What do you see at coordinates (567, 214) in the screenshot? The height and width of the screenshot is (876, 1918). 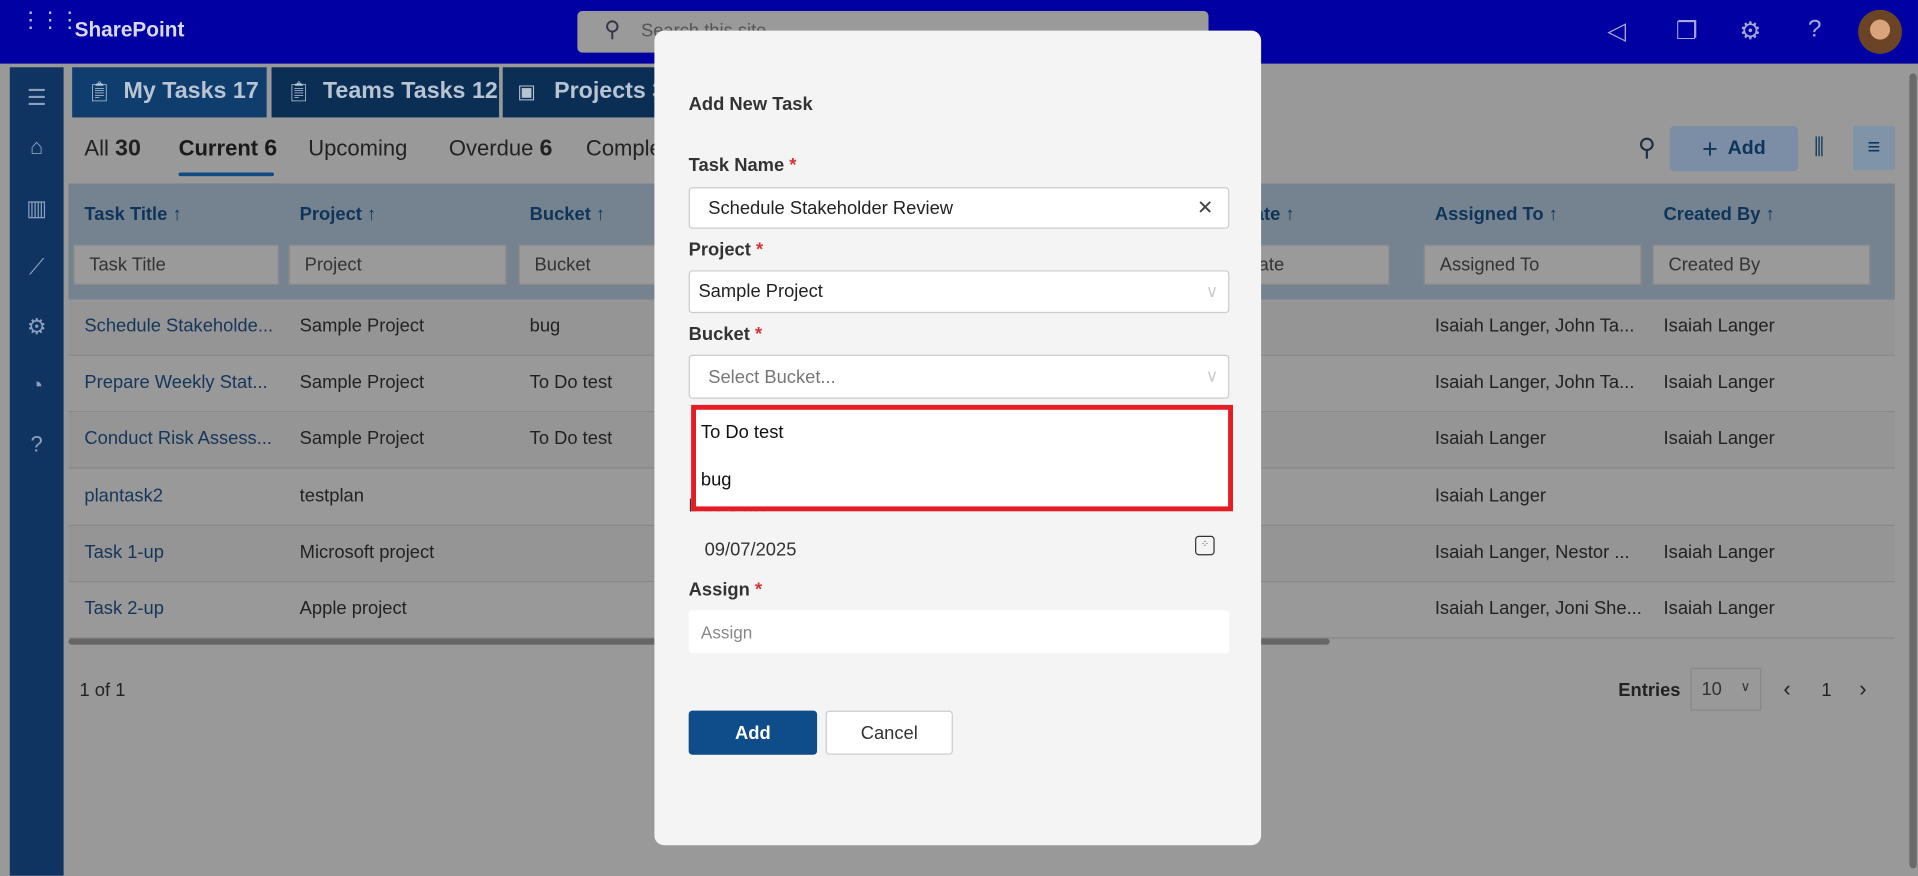 I see `column-header: Bucket ↑` at bounding box center [567, 214].